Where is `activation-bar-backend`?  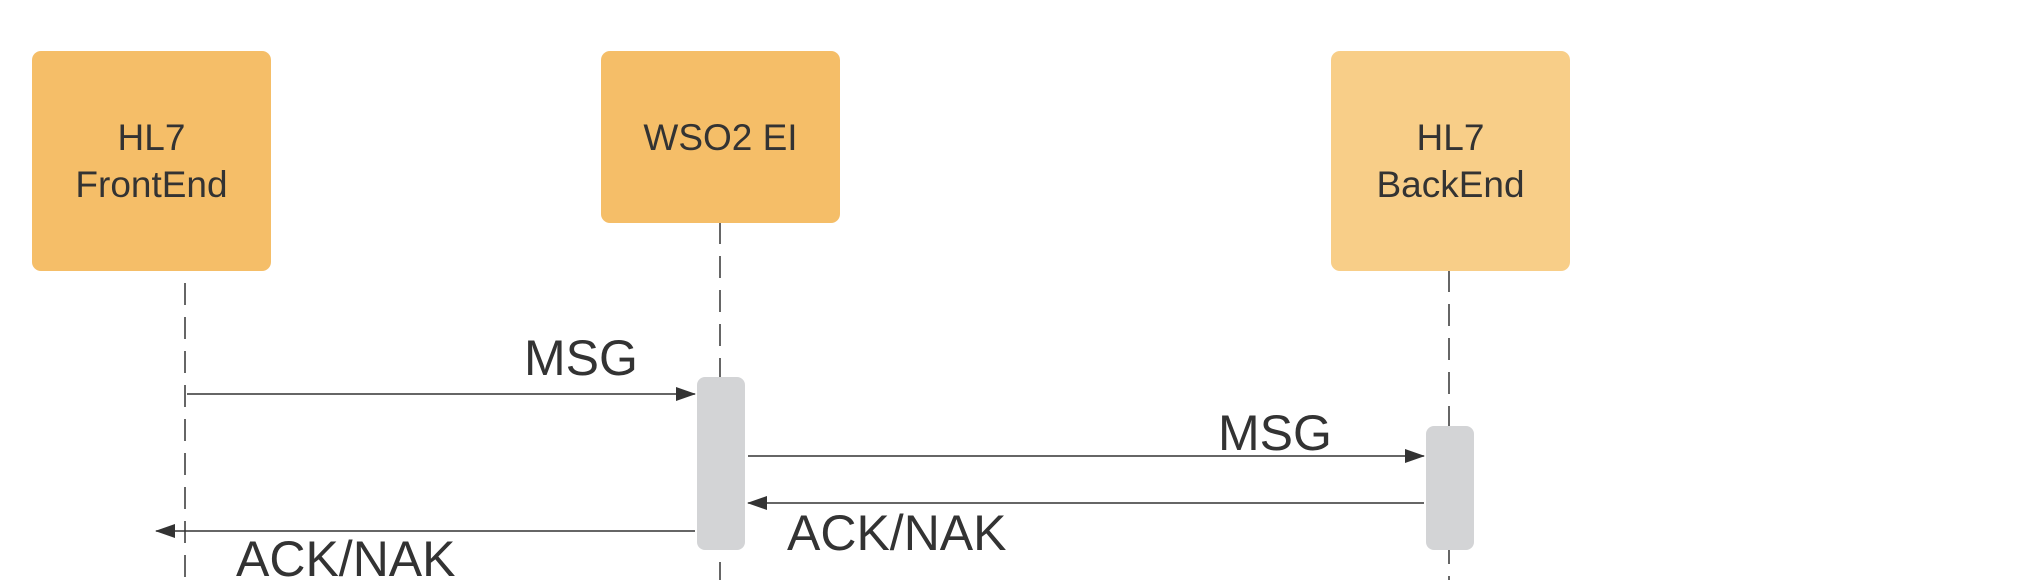
activation-bar-backend is located at coordinates (1450, 488).